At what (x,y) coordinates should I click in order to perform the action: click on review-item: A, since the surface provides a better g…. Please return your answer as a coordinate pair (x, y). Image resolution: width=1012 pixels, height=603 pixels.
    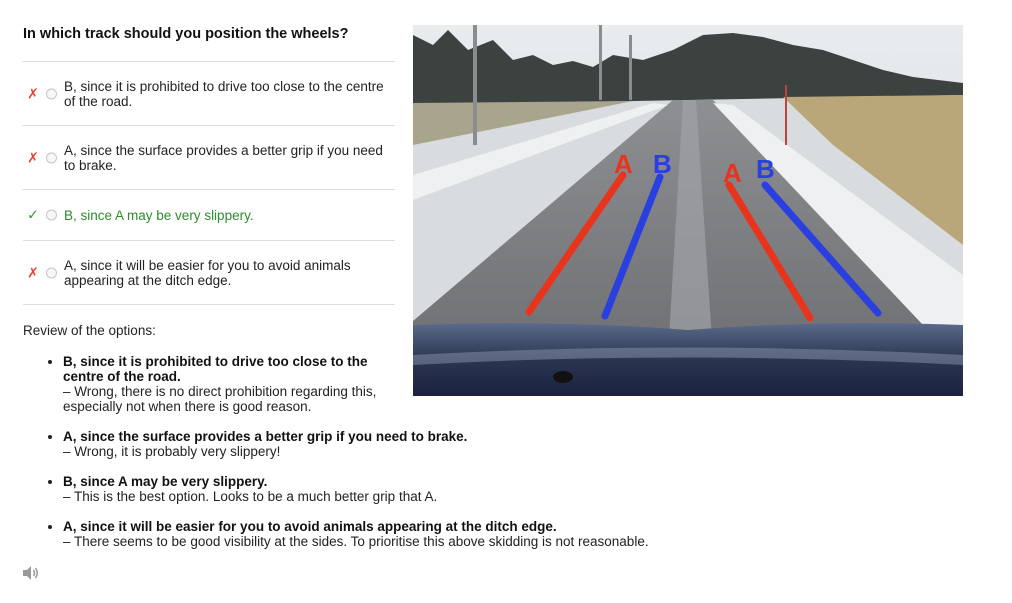
    Looking at the image, I should click on (383, 444).